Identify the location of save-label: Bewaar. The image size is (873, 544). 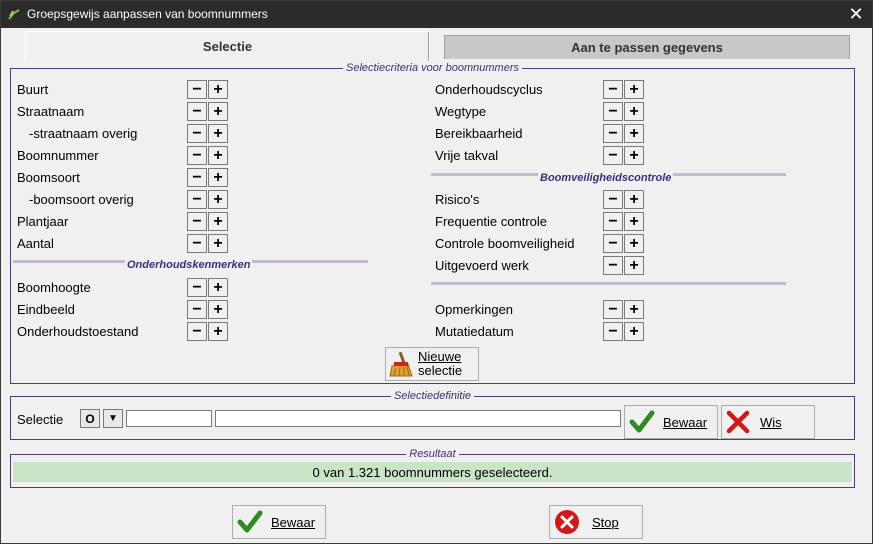
(293, 522).